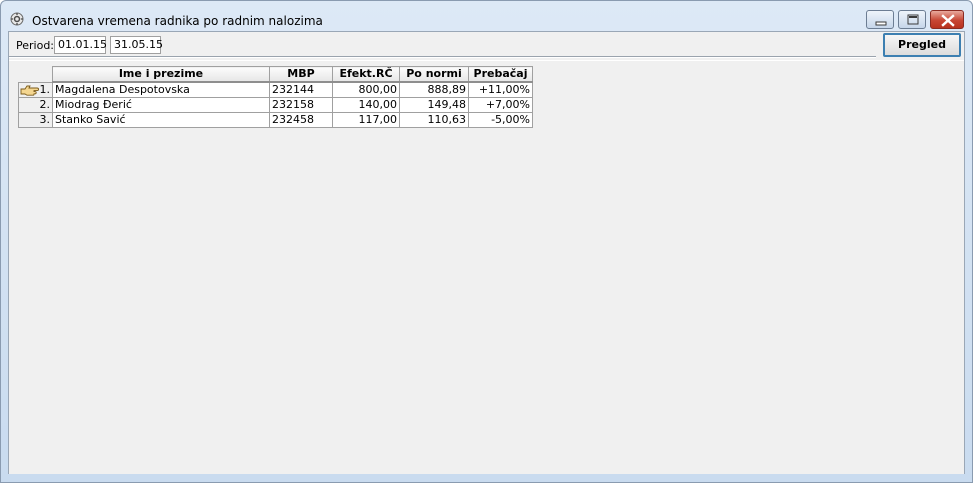 The width and height of the screenshot is (973, 483). What do you see at coordinates (500, 120) in the screenshot?
I see `cell-prebacaj: -5,00%` at bounding box center [500, 120].